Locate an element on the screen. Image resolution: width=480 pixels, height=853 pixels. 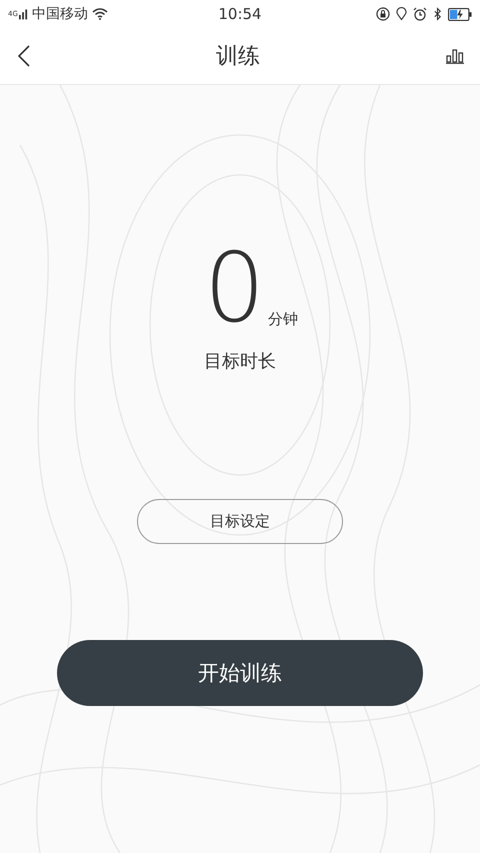
alarm-icon is located at coordinates (420, 14).